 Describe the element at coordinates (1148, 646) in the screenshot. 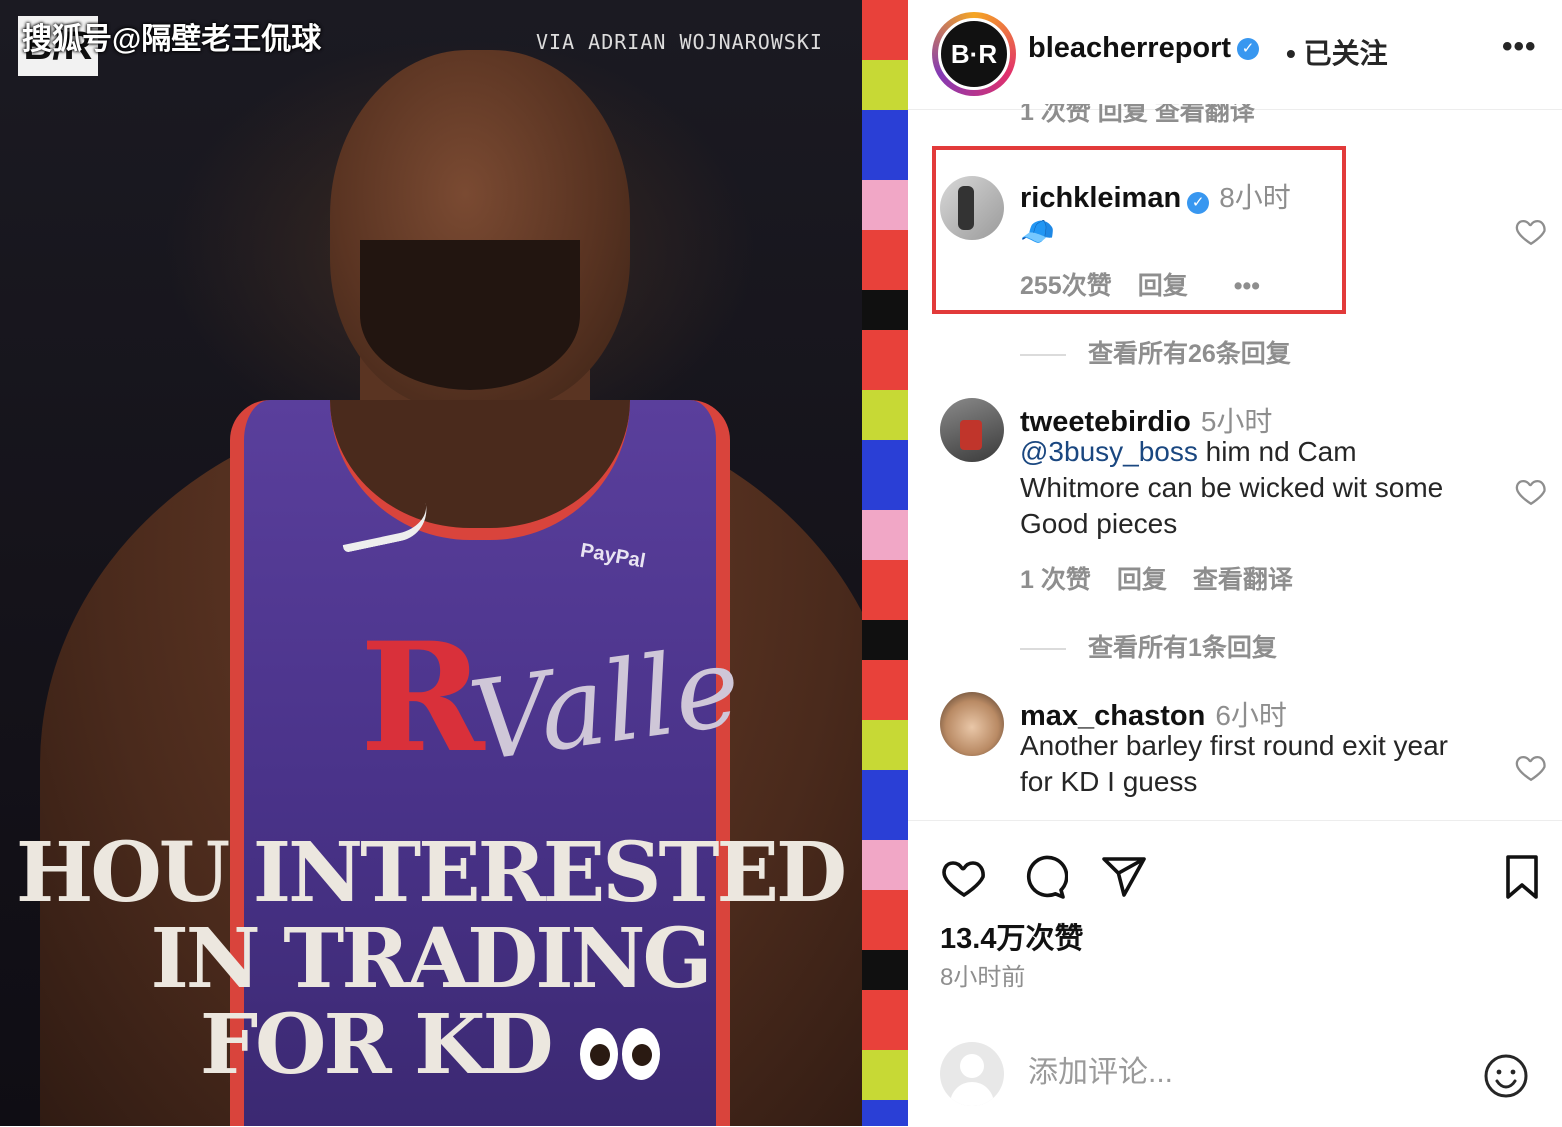

I see `view-replies-link: 查看所有1条回复` at that location.